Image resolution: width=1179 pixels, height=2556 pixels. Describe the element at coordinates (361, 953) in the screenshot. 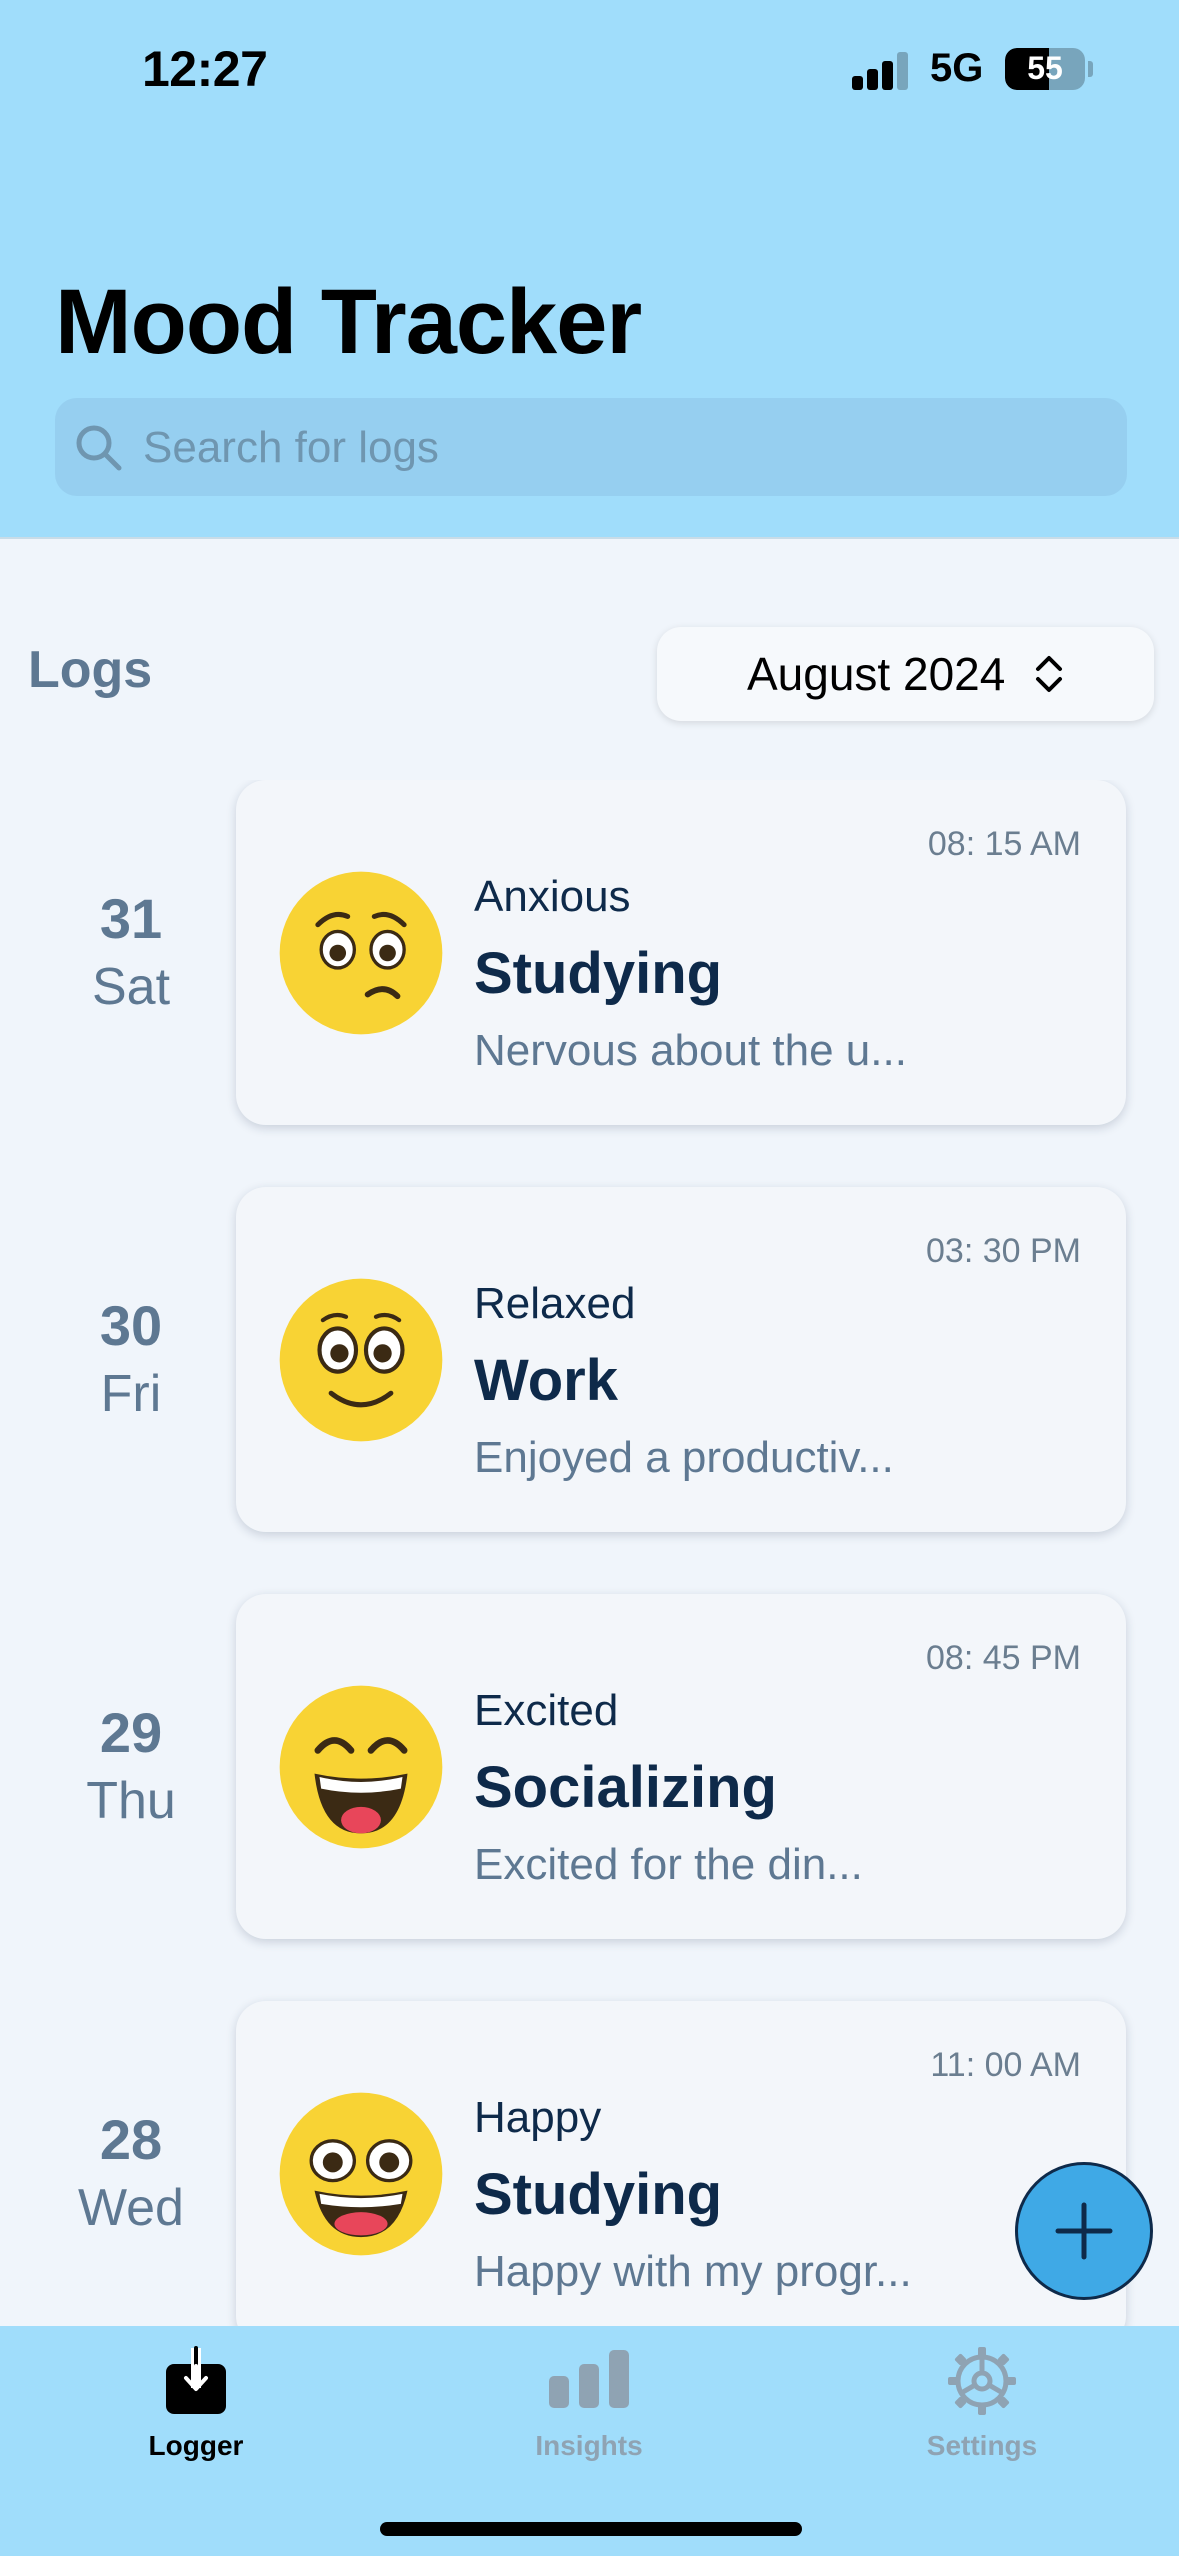

I see `anxious-emoji-icon` at that location.